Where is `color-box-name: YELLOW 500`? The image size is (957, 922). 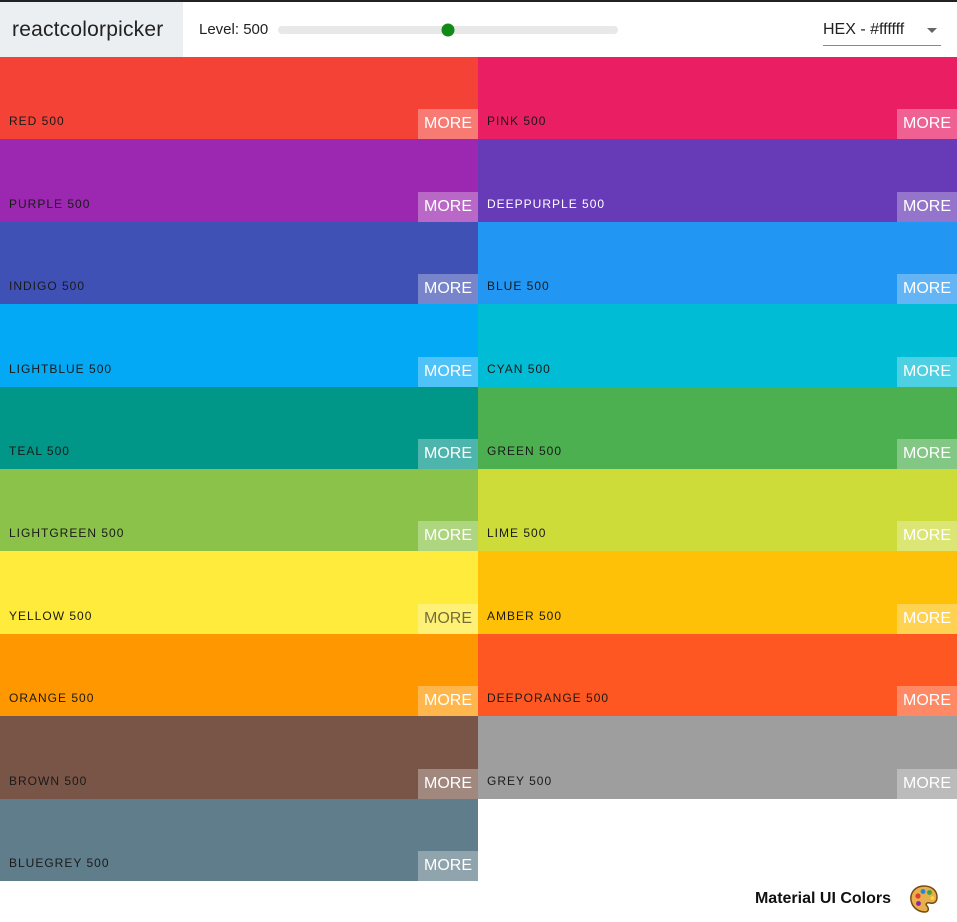 color-box-name: YELLOW 500 is located at coordinates (51, 615).